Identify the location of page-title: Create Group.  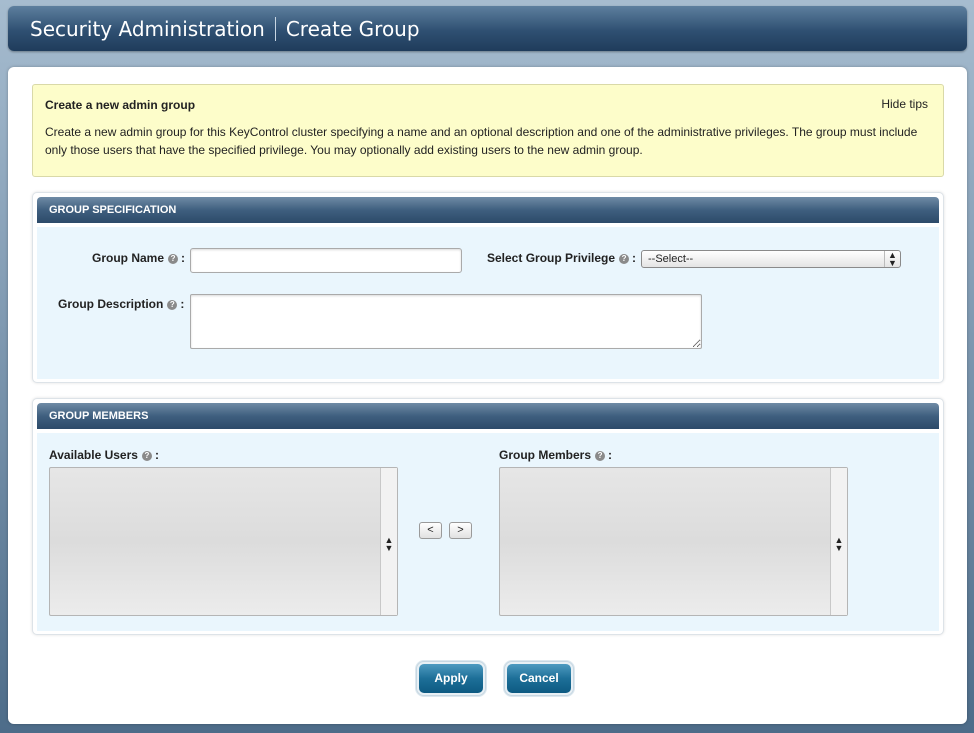
(352, 28).